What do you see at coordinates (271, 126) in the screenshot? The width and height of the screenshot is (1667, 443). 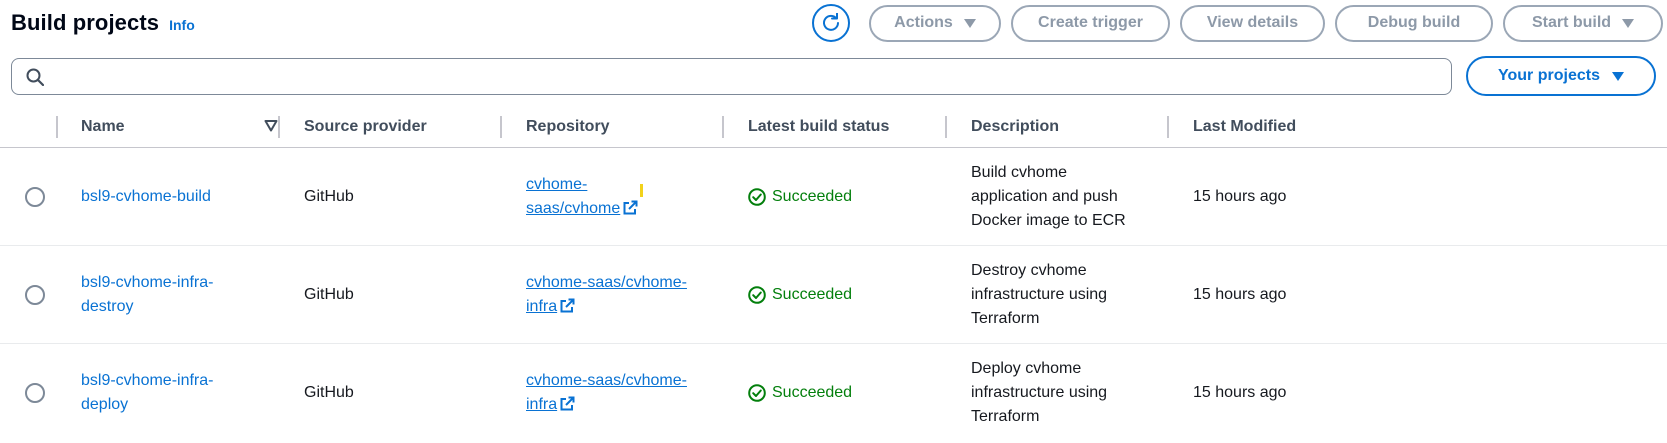 I see `sort-descending-icon` at bounding box center [271, 126].